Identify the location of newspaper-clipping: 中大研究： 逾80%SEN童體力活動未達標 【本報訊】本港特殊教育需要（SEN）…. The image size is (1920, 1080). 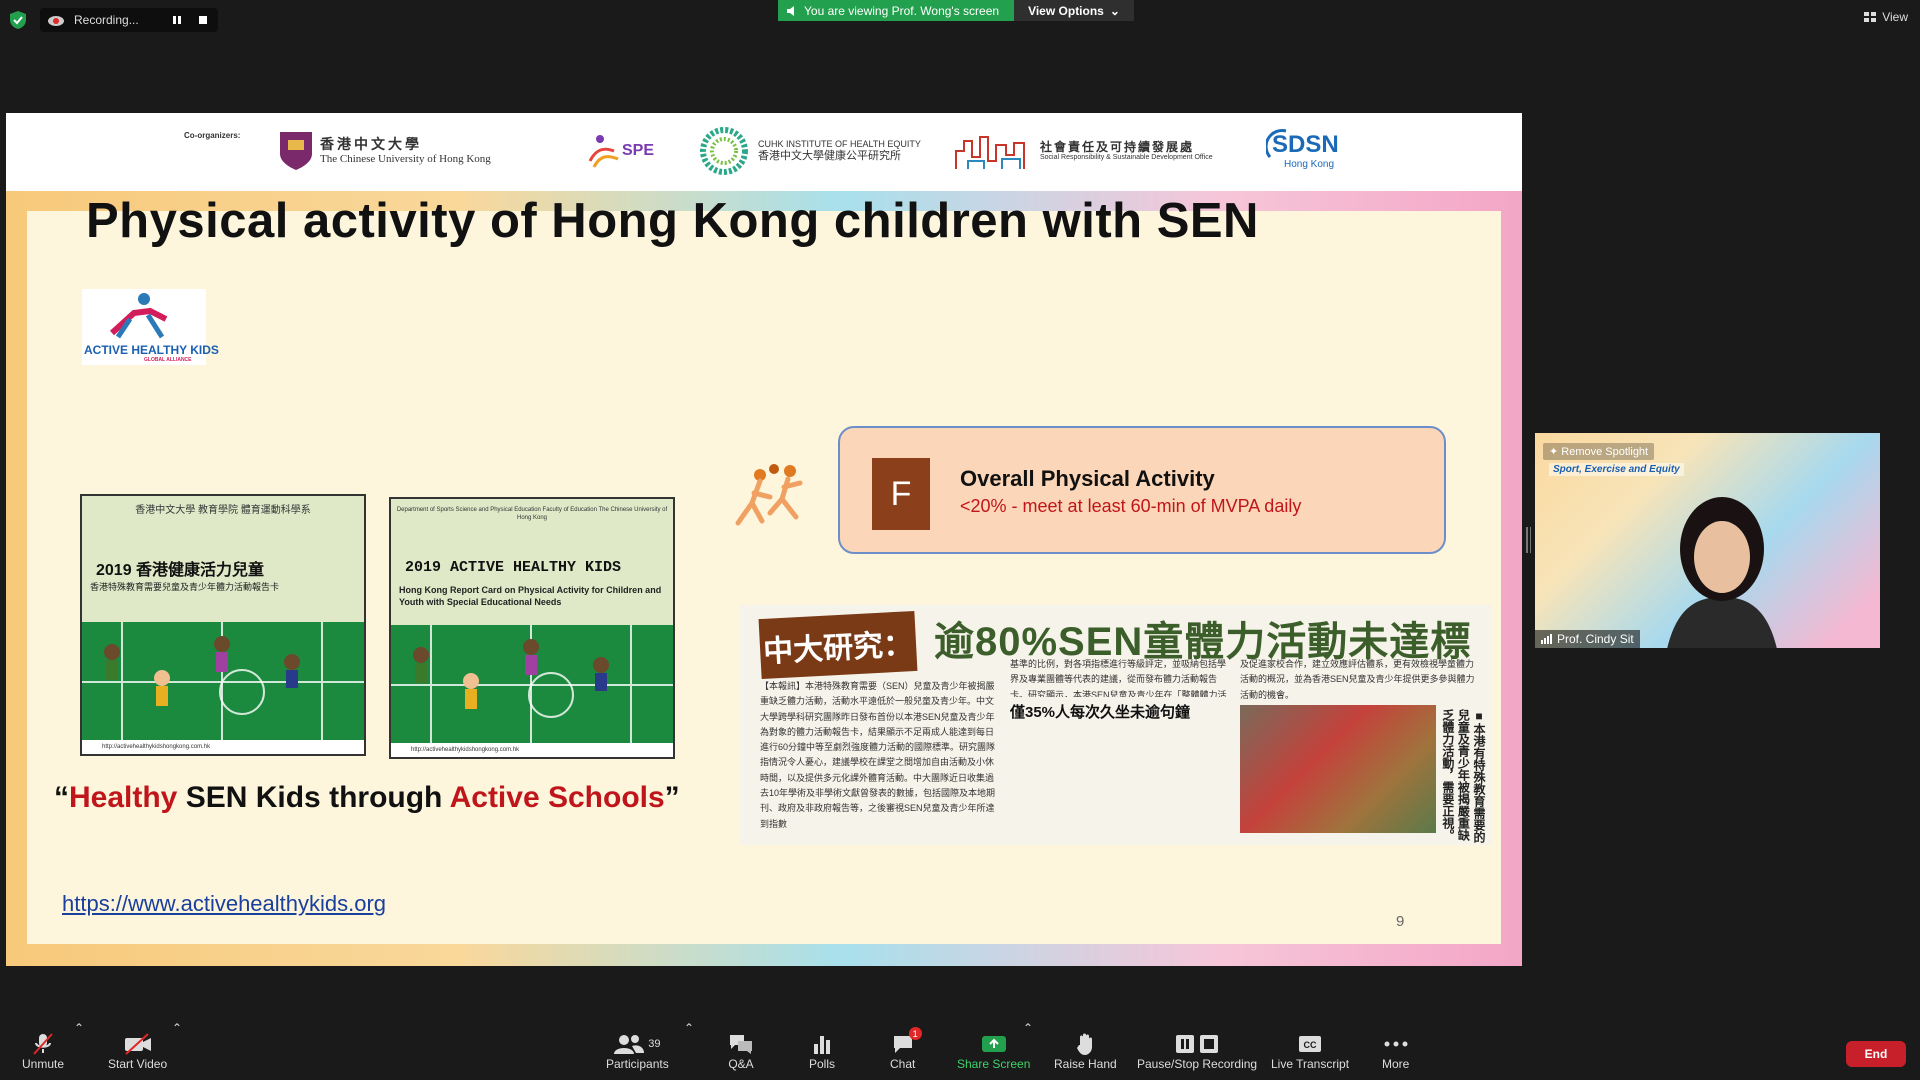
(1116, 725).